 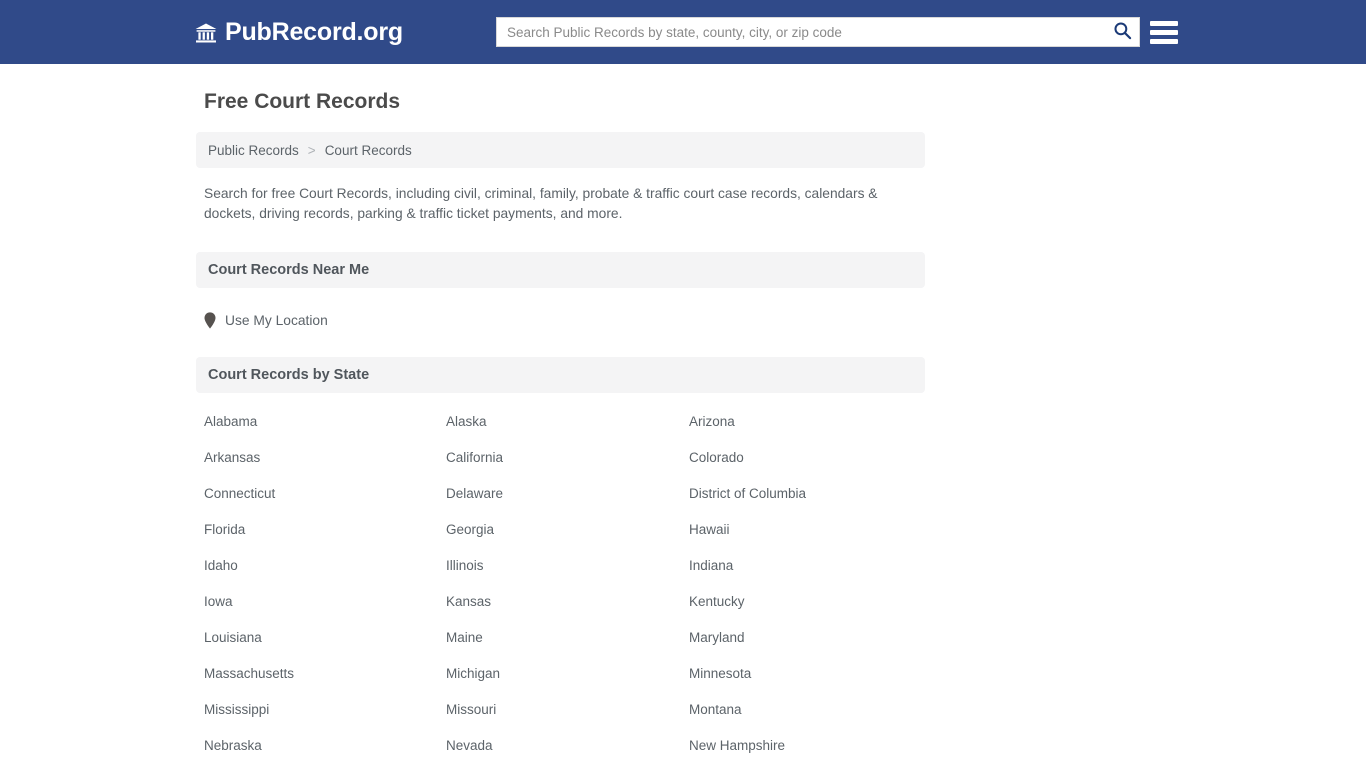 What do you see at coordinates (807, 422) in the screenshot?
I see `state-link: Arizona` at bounding box center [807, 422].